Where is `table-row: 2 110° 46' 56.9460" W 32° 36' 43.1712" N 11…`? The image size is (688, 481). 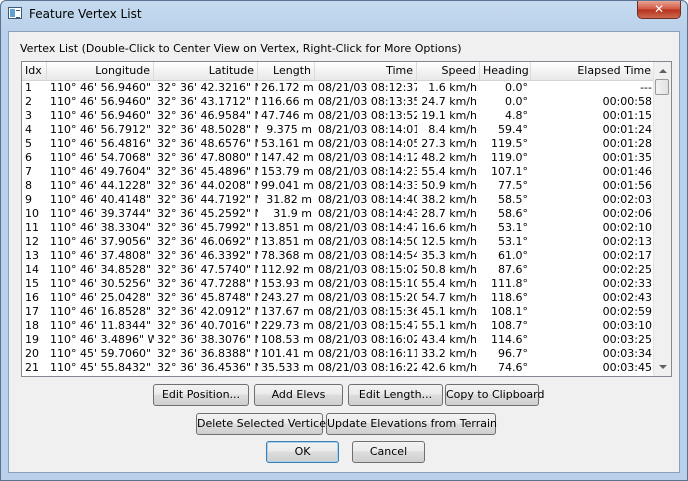 table-row: 2 110° 46' 56.9460" W 32° 36' 43.1712" N 11… is located at coordinates (338, 102).